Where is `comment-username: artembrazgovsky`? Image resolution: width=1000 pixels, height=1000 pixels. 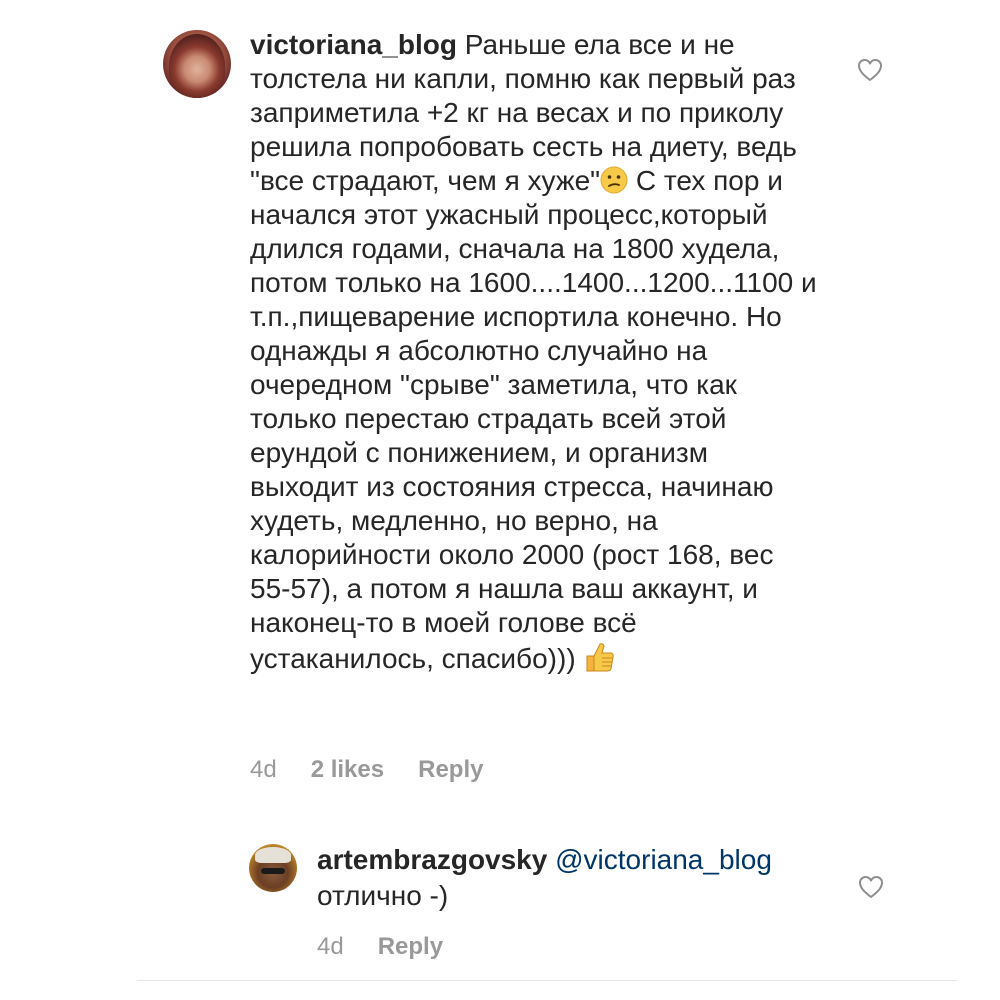 comment-username: artembrazgovsky is located at coordinates (432, 859).